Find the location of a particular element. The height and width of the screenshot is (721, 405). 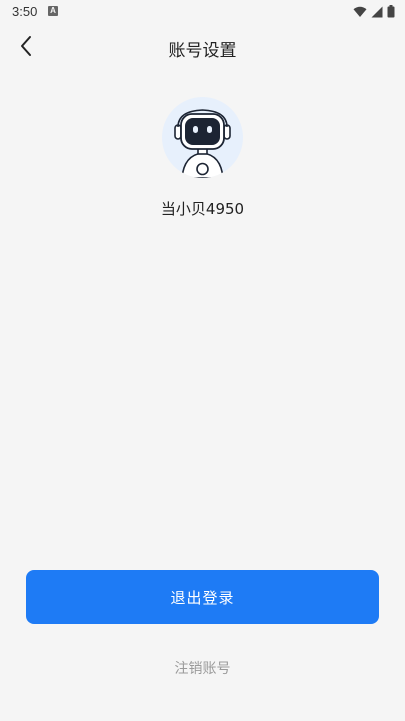

status-icons is located at coordinates (374, 12).